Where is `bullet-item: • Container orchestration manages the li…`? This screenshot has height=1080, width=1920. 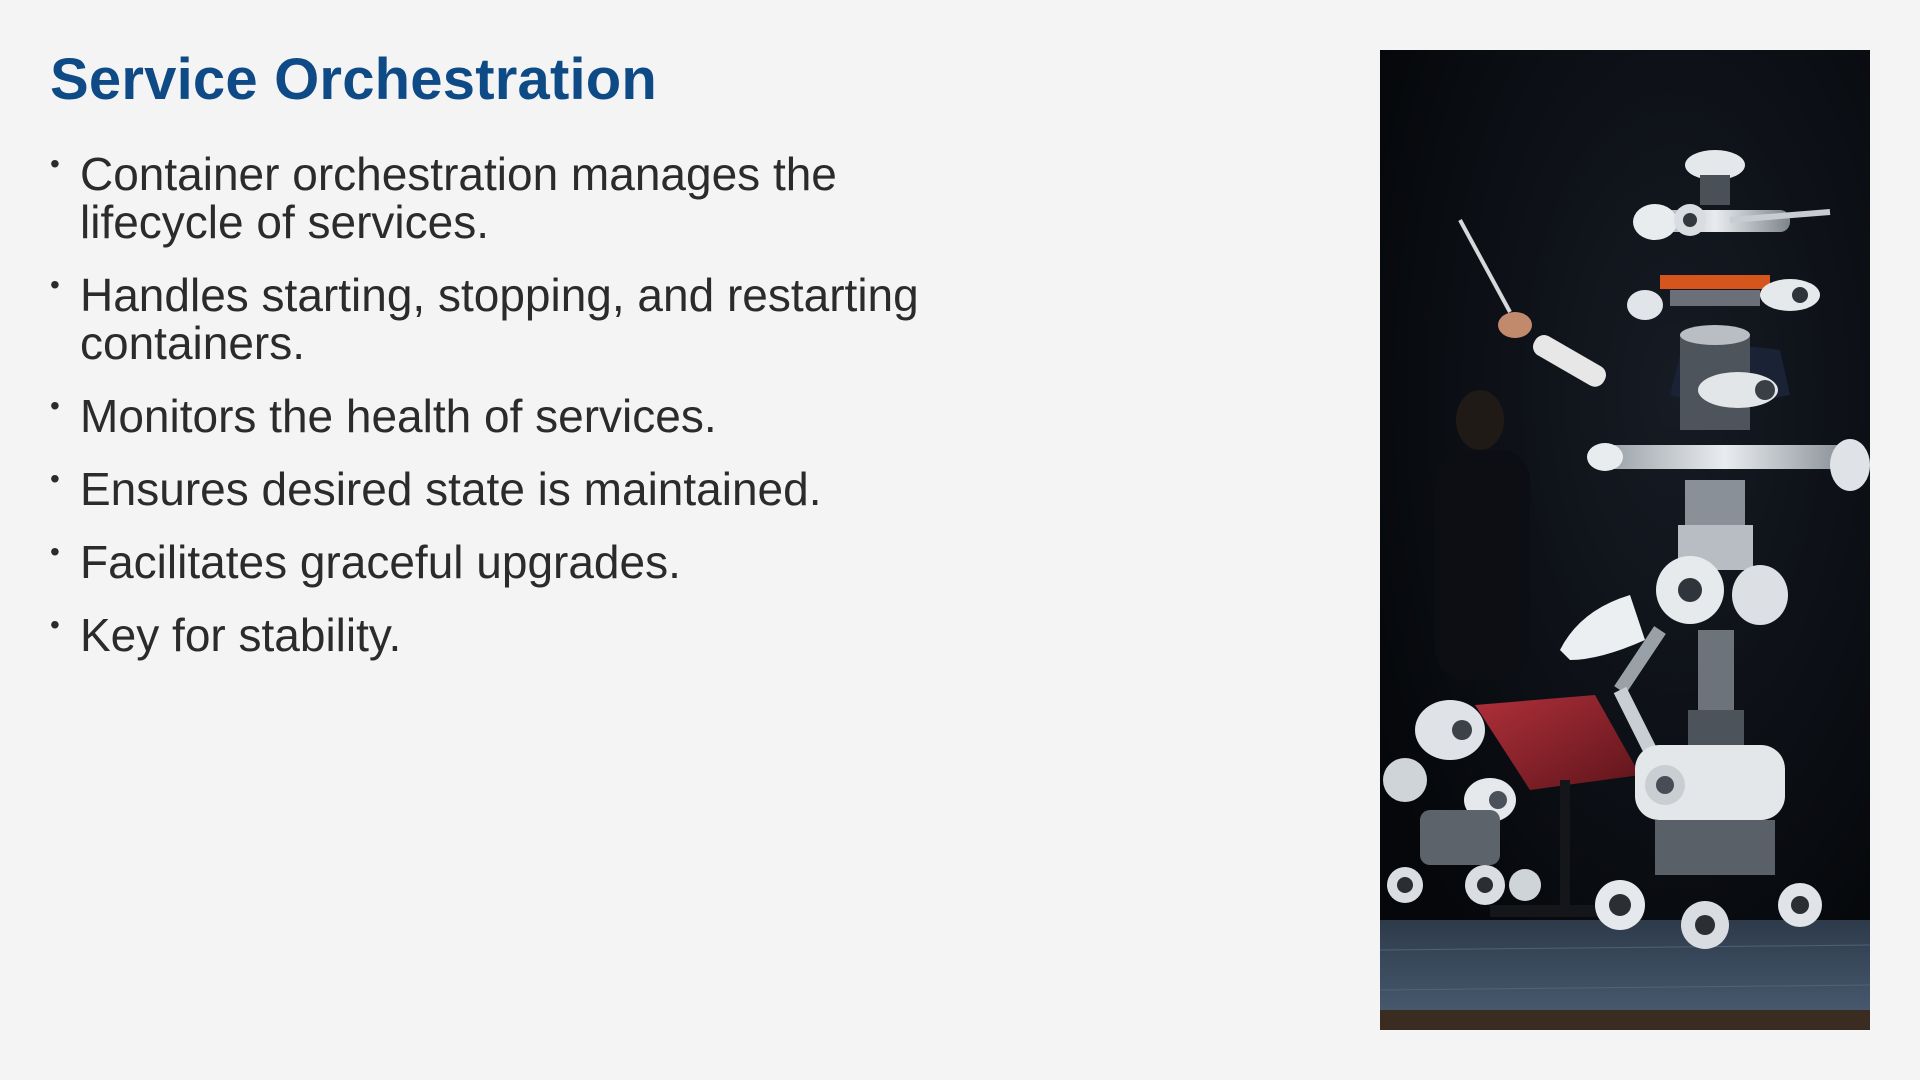
bullet-item: • Container orchestration manages the li… is located at coordinates (490, 198).